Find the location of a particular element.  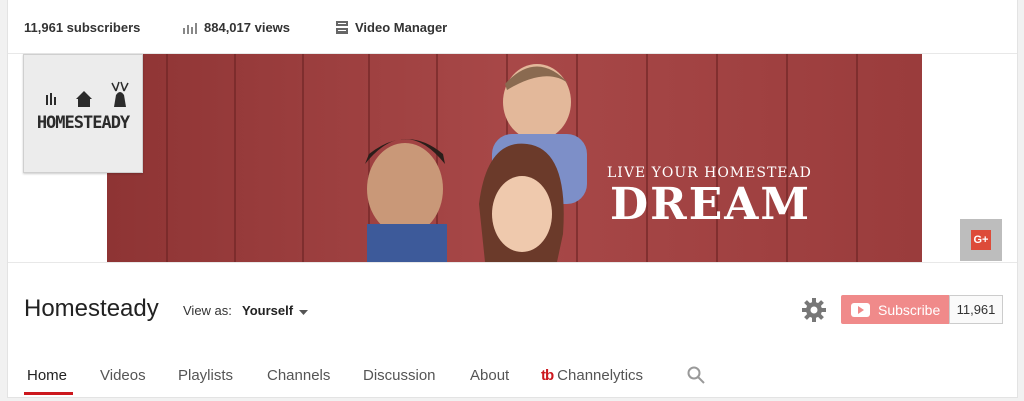

tab-discussion: Discussion is located at coordinates (399, 375).